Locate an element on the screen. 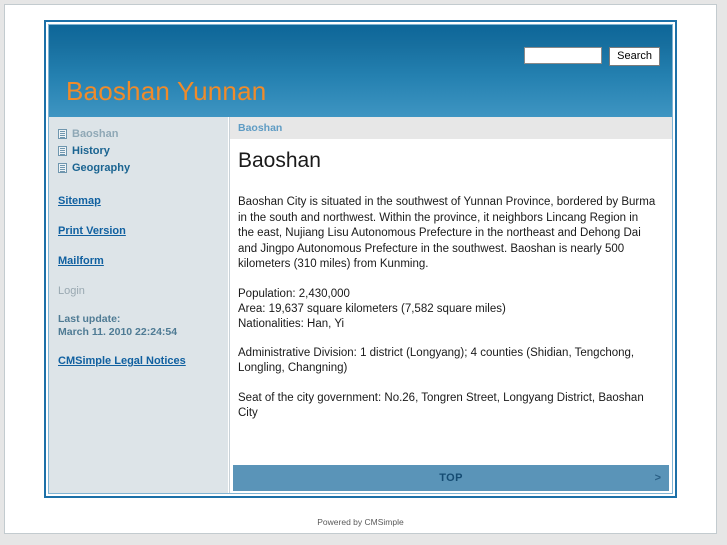  login-link: Login is located at coordinates (138, 291).